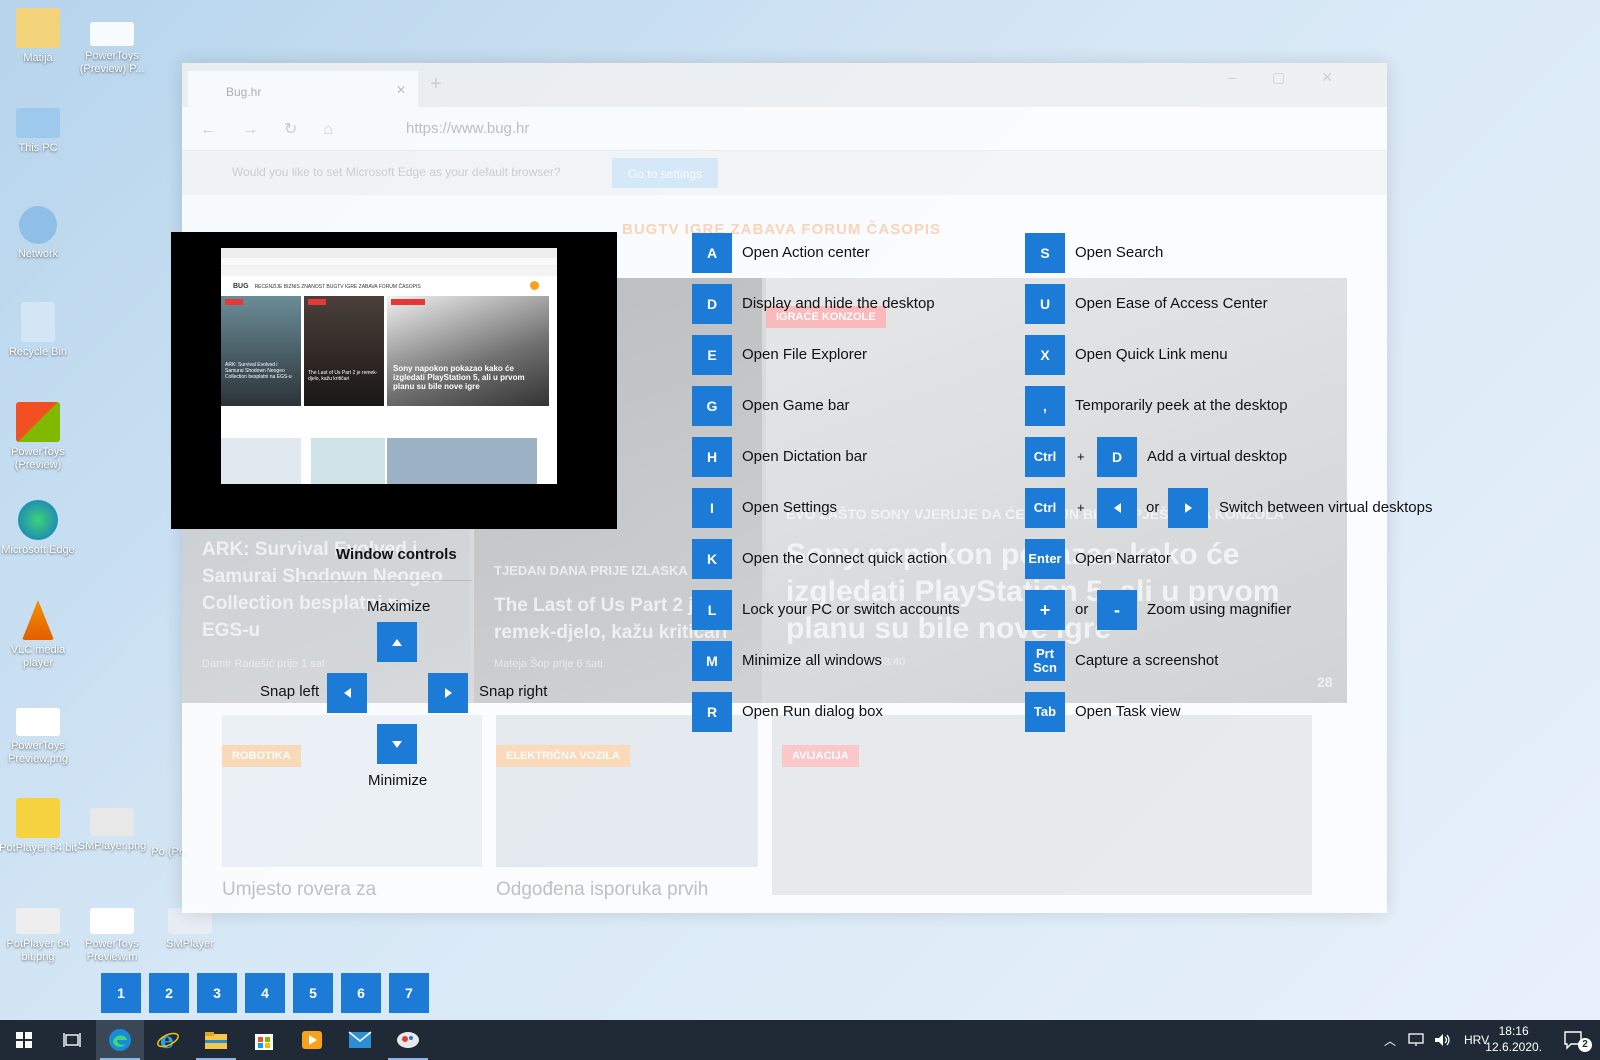 This screenshot has width=1600, height=1060. Describe the element at coordinates (1574, 1040) in the screenshot. I see `action-center-button: 2` at that location.